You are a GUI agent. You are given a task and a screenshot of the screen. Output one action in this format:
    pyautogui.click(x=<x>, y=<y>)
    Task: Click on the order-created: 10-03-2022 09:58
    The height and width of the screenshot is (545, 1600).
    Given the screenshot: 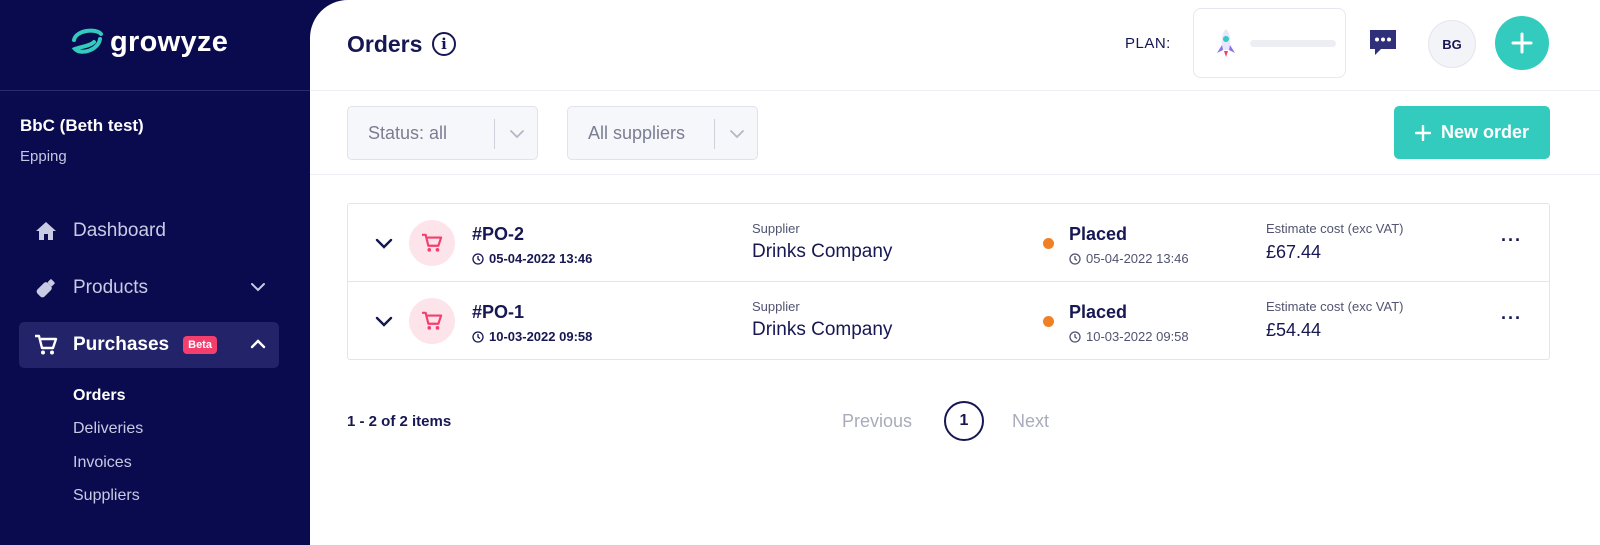 What is the action you would take?
    pyautogui.click(x=532, y=336)
    